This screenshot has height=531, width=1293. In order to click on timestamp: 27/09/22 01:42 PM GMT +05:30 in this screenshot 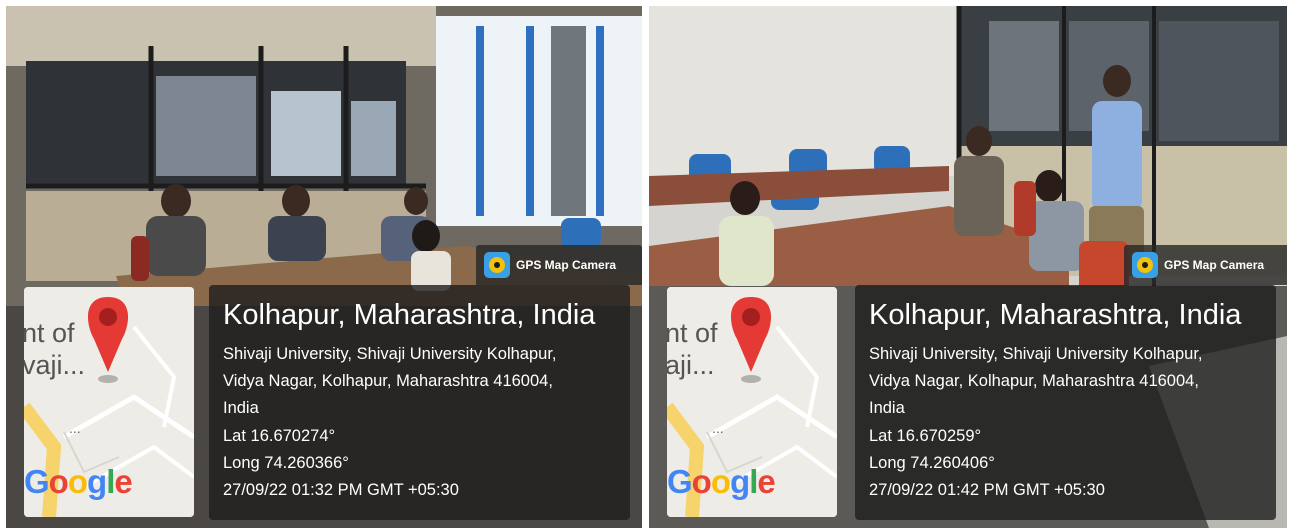, I will do `click(987, 490)`.